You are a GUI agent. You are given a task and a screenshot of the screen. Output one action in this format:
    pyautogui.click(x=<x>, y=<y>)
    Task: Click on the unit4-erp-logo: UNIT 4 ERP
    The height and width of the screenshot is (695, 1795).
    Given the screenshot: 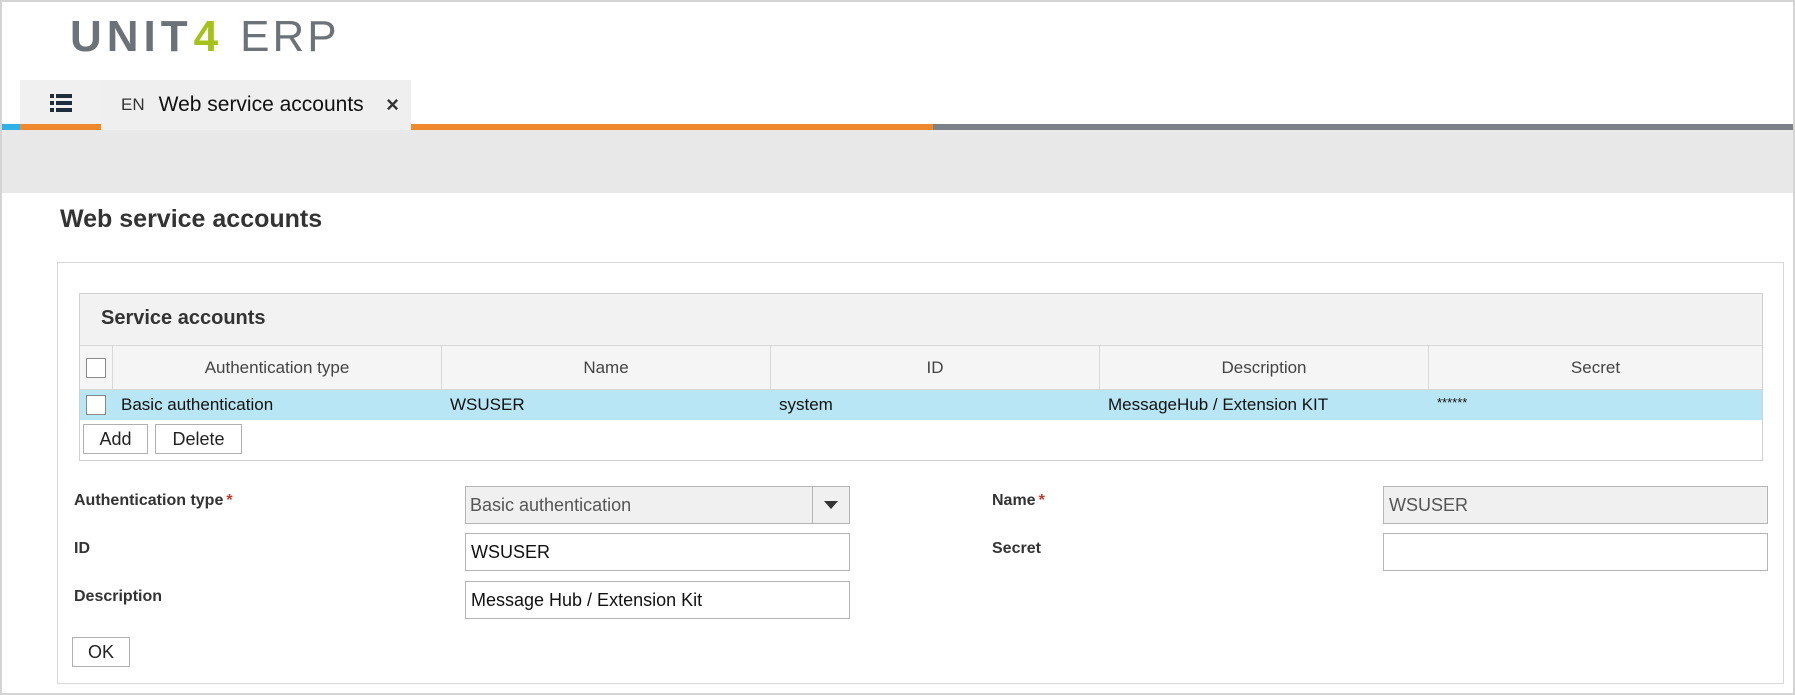 What is the action you would take?
    pyautogui.click(x=205, y=37)
    